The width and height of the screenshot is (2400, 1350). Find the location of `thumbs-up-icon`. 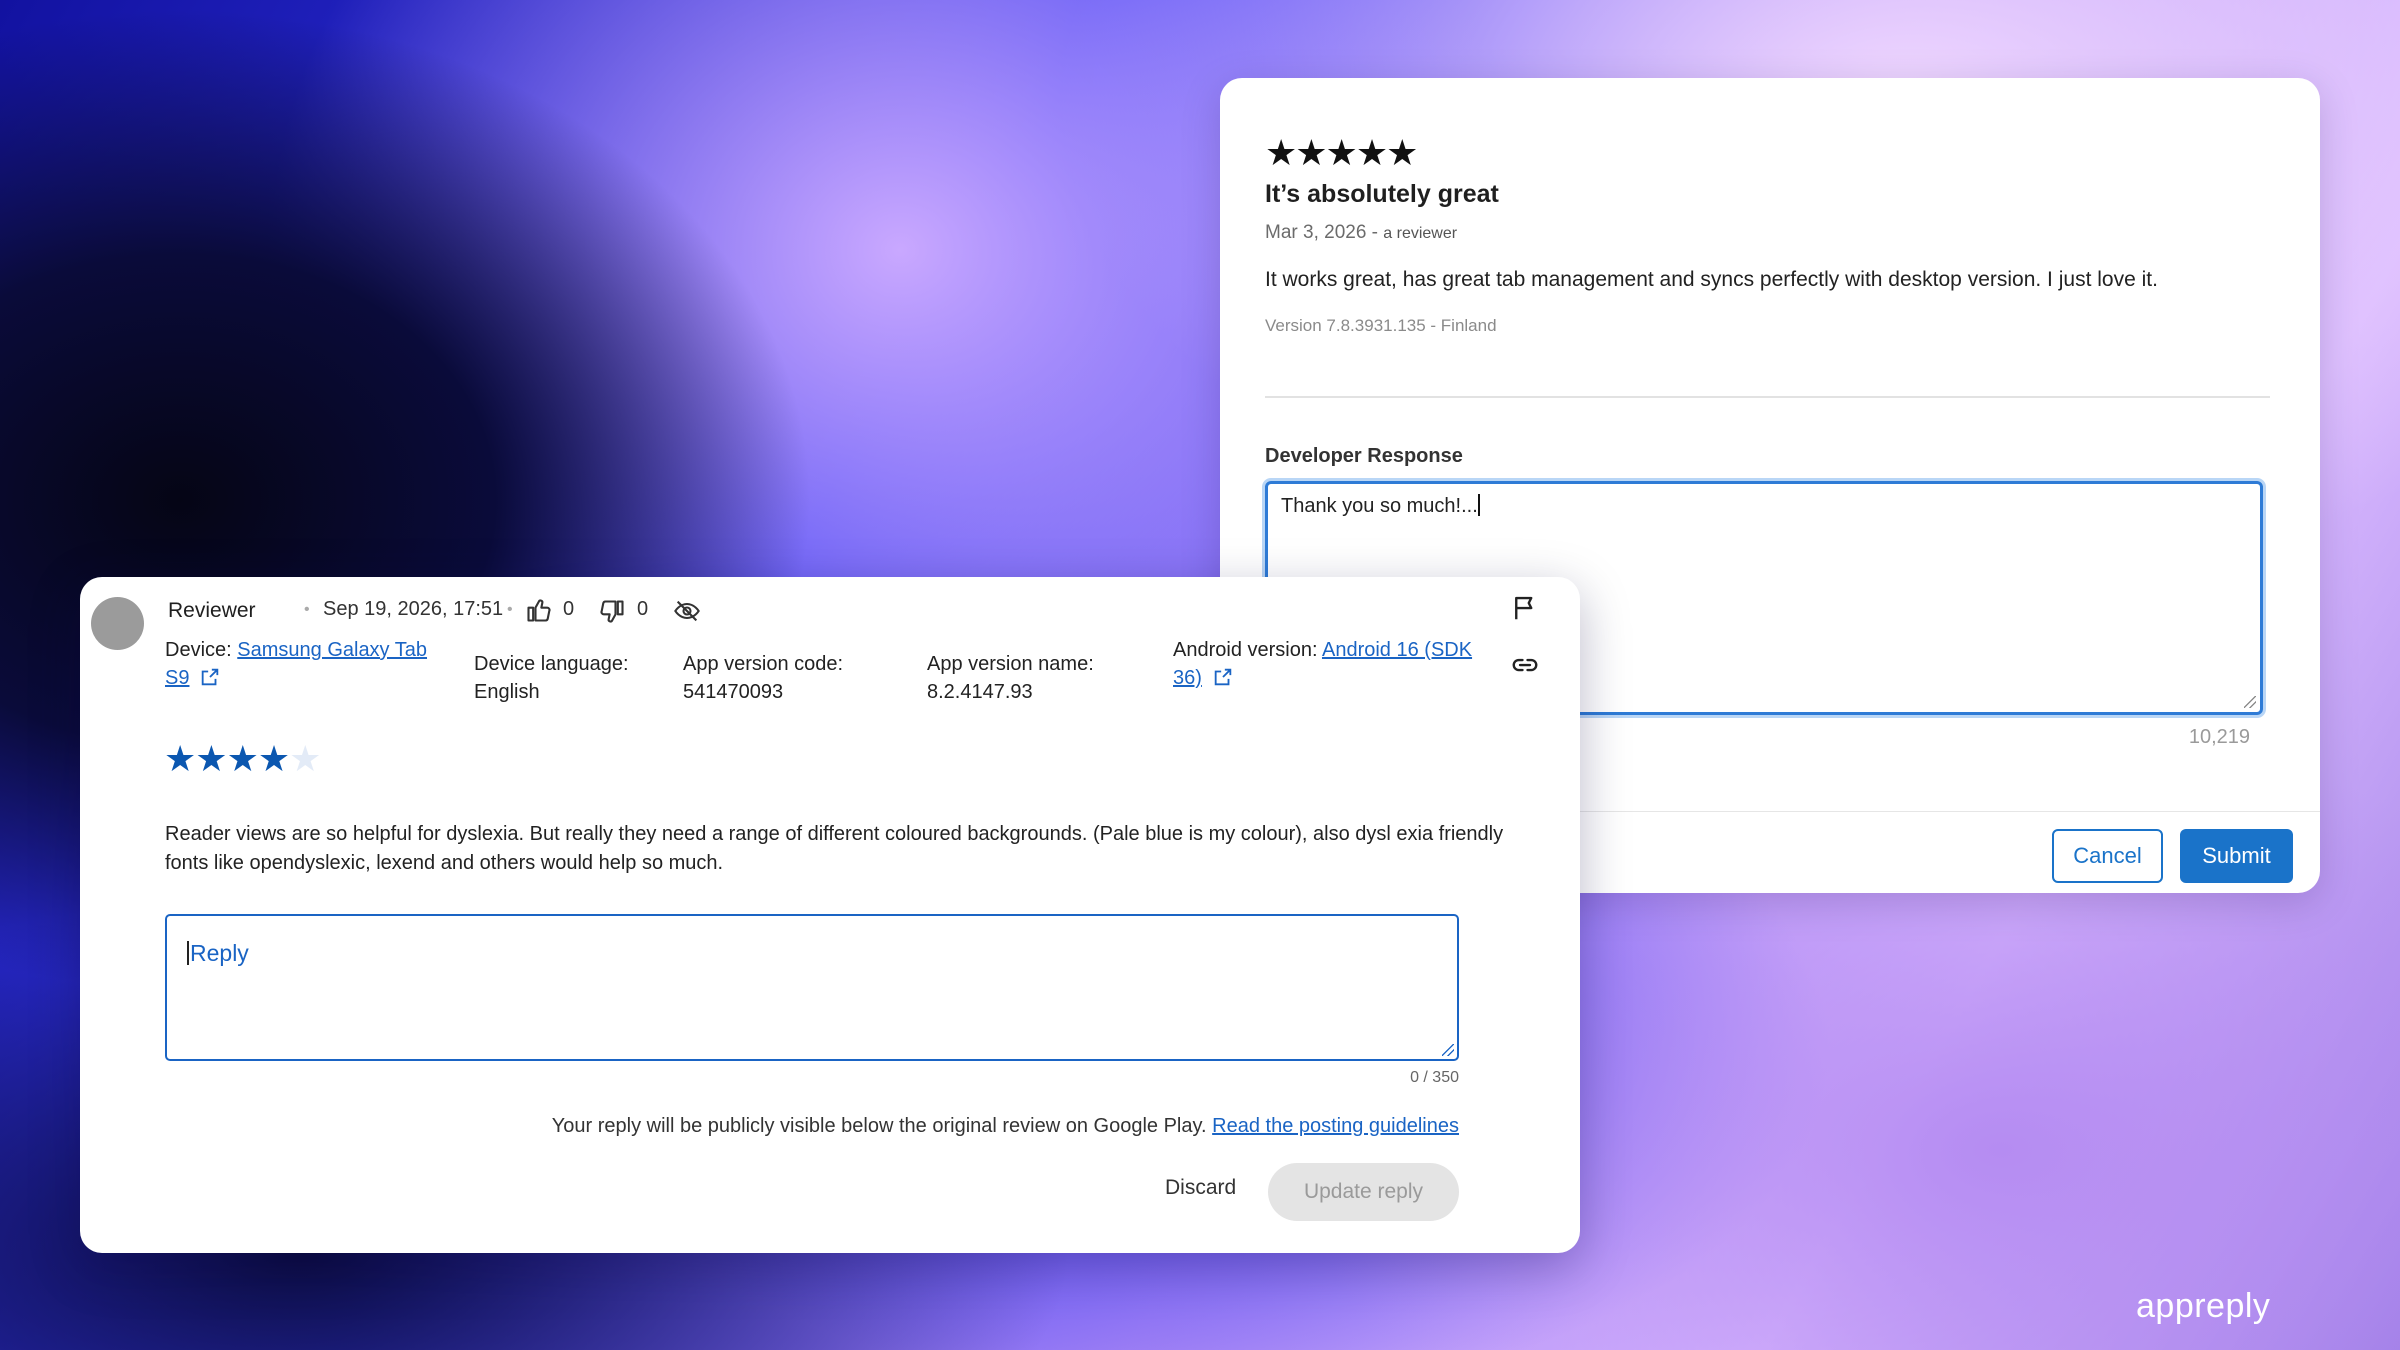

thumbs-up-icon is located at coordinates (539, 610).